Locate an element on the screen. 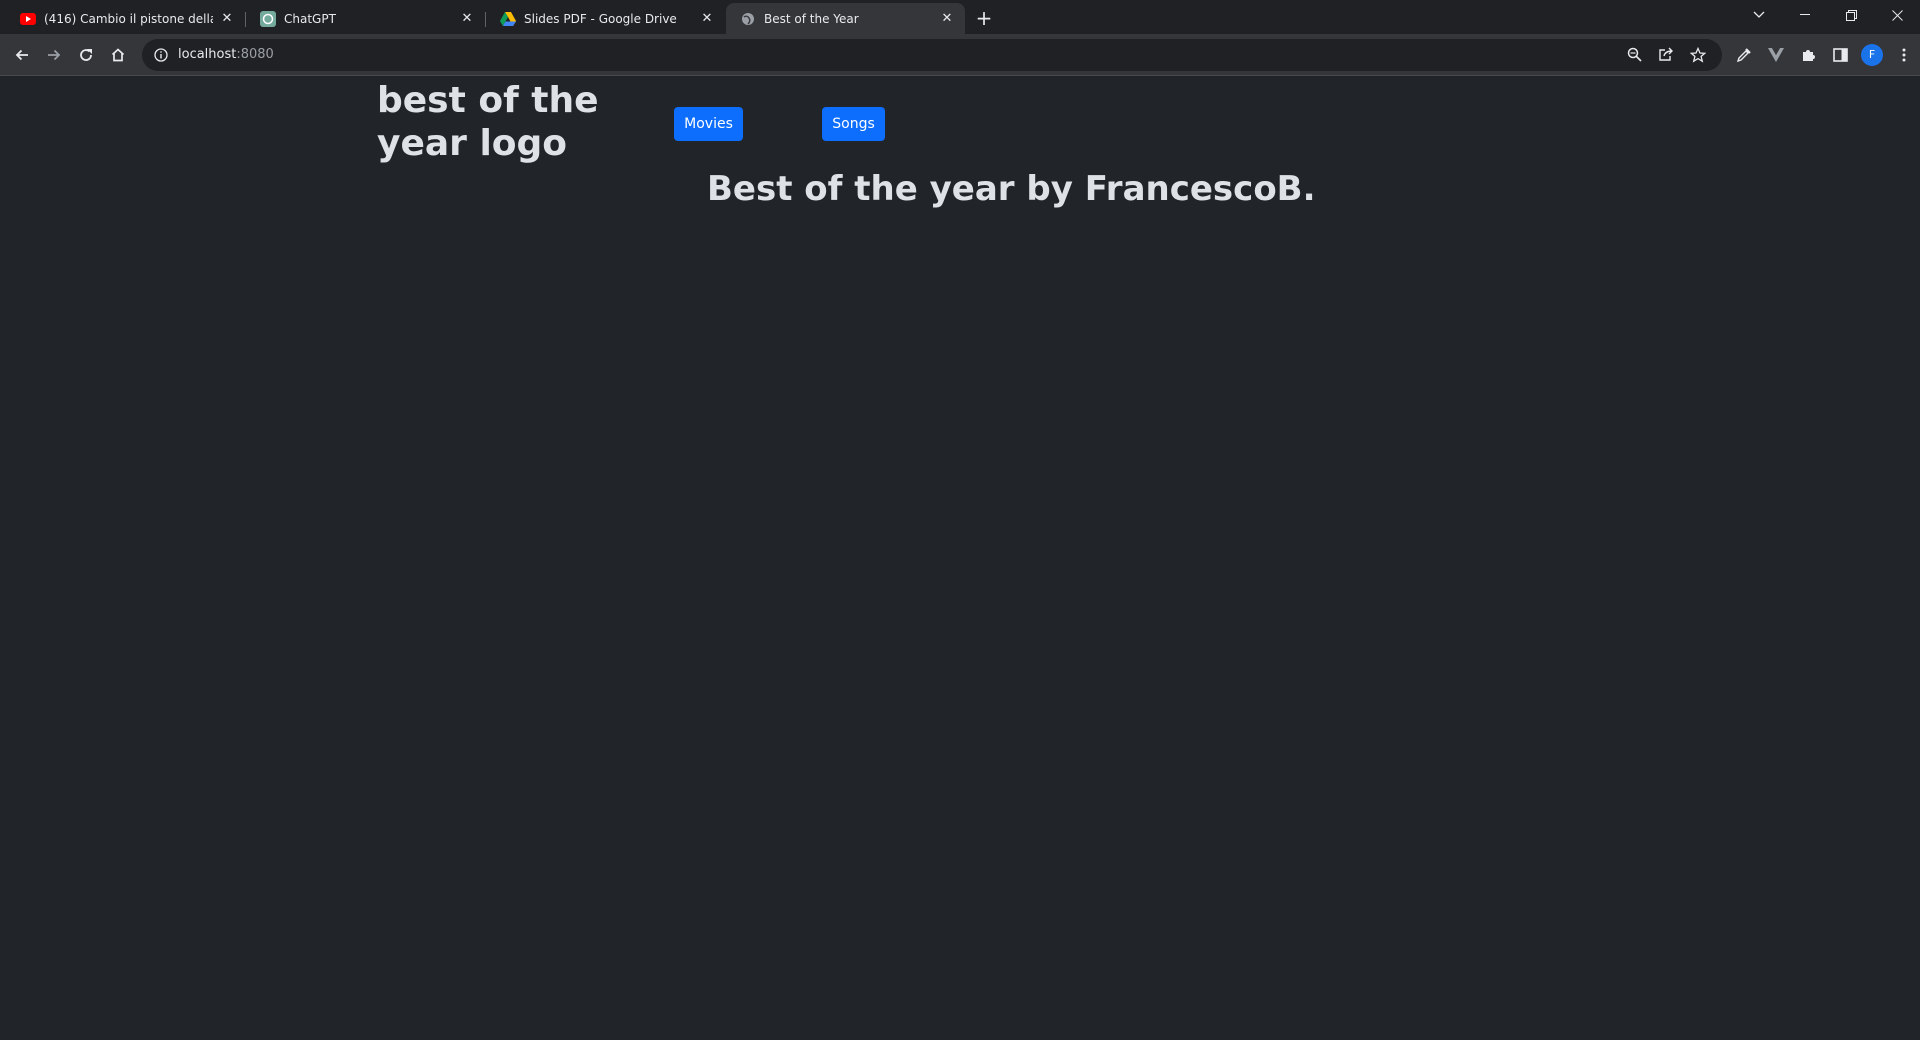 This screenshot has width=1920, height=1040. site-logo: best of the year logo is located at coordinates (517, 122).